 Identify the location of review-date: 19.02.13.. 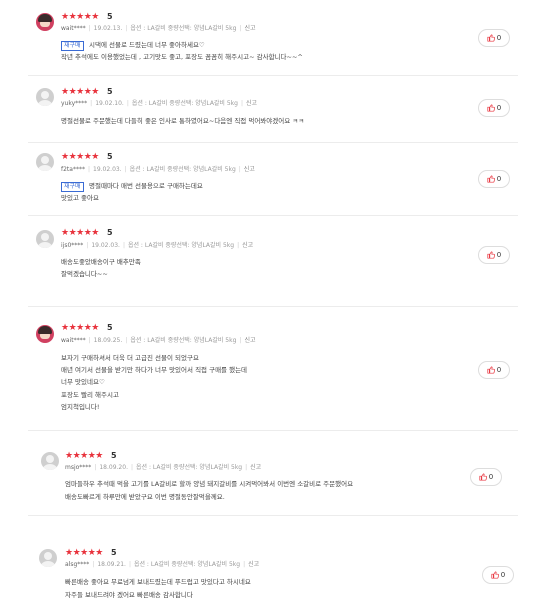
(108, 28).